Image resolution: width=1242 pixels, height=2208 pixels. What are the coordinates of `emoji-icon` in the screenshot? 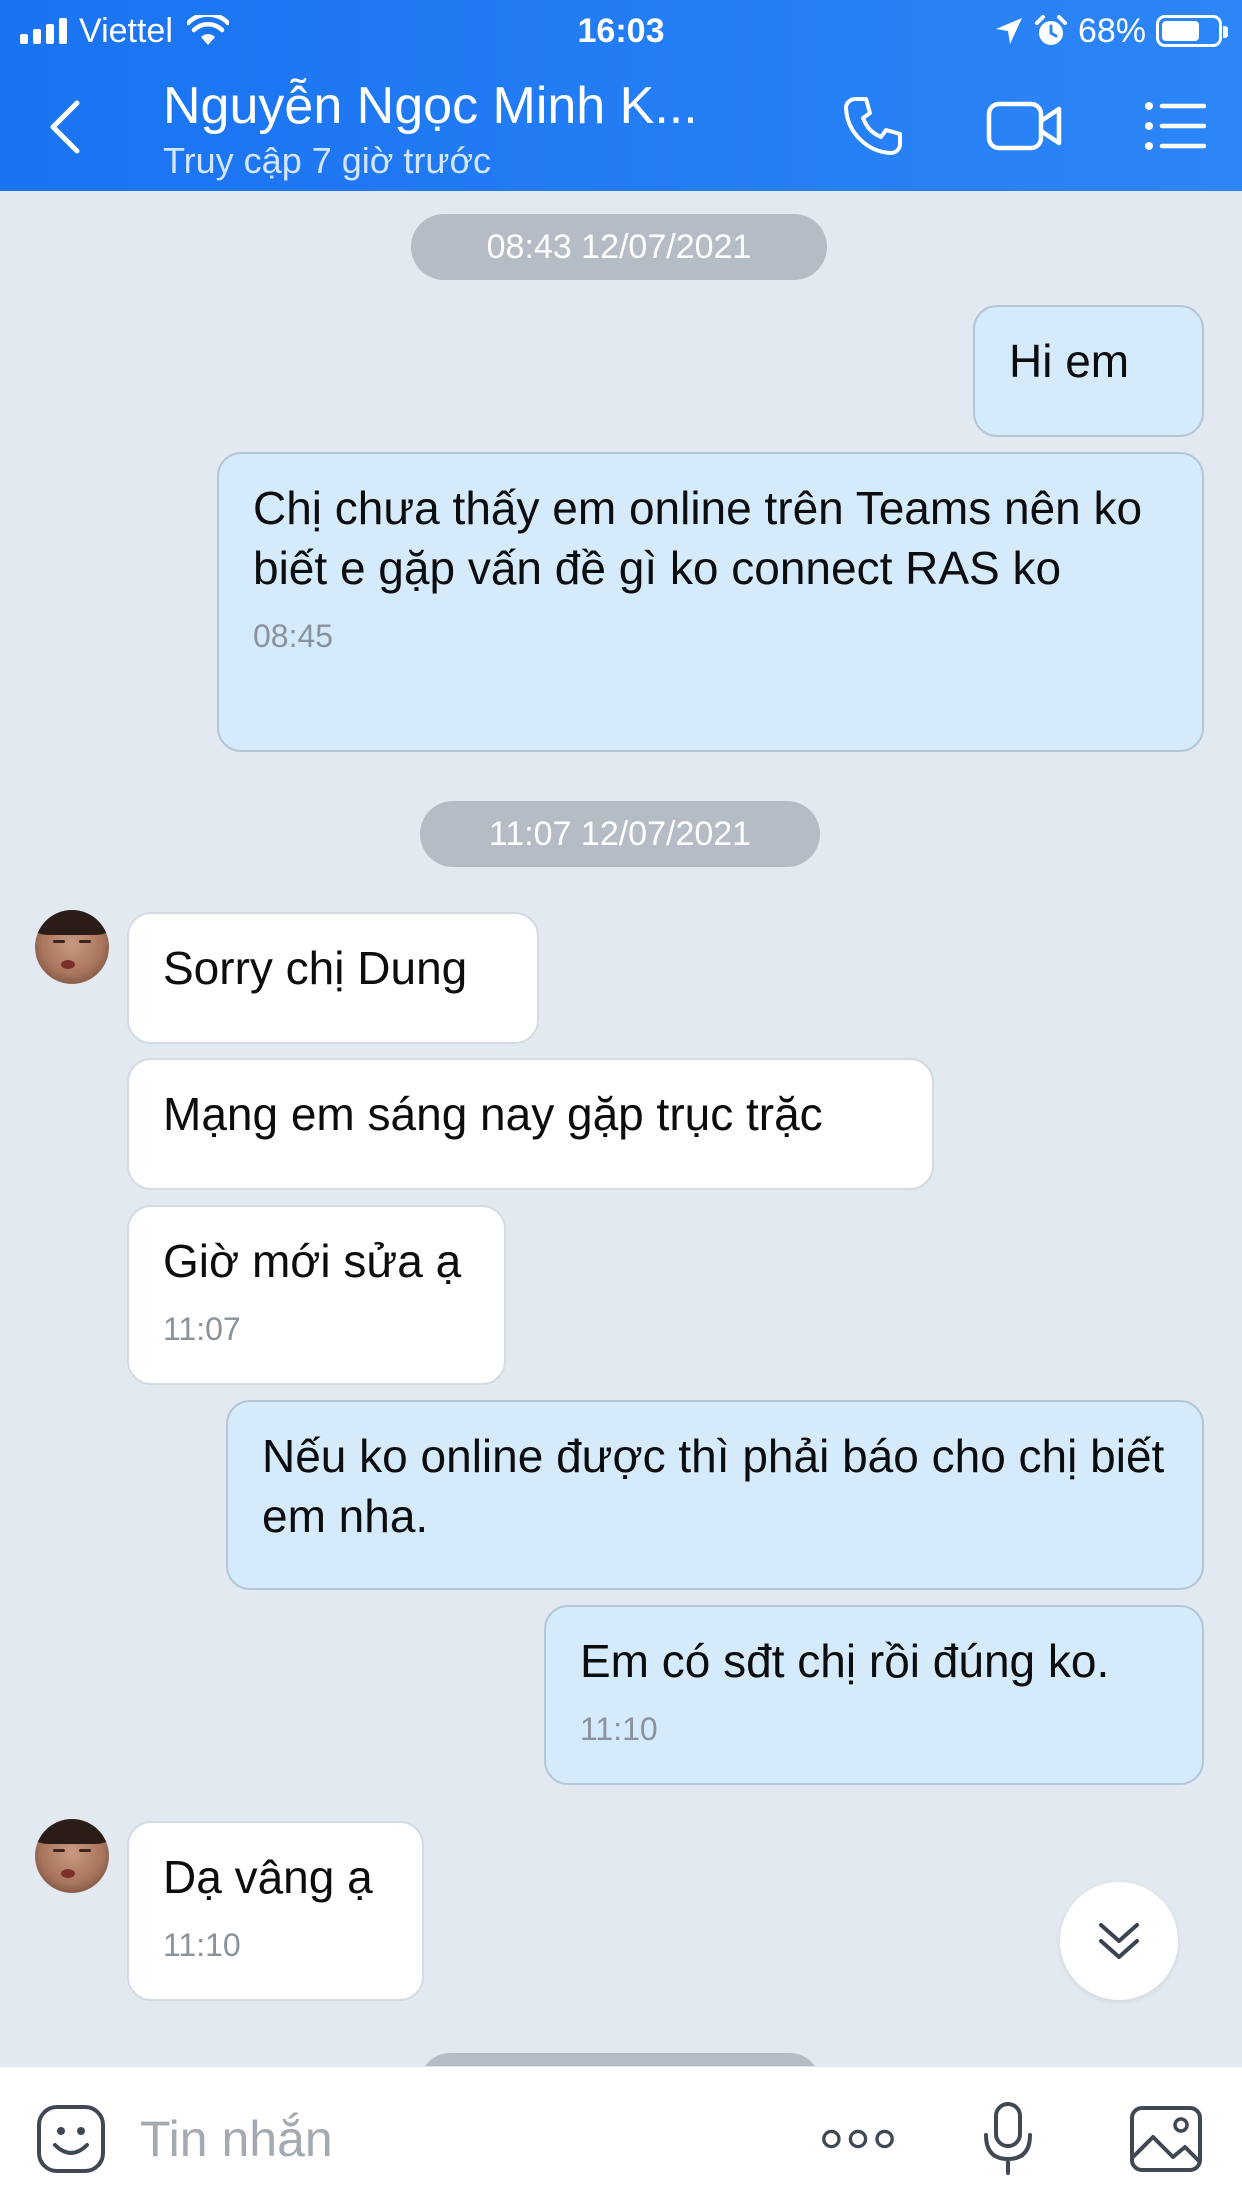 It's located at (71, 2139).